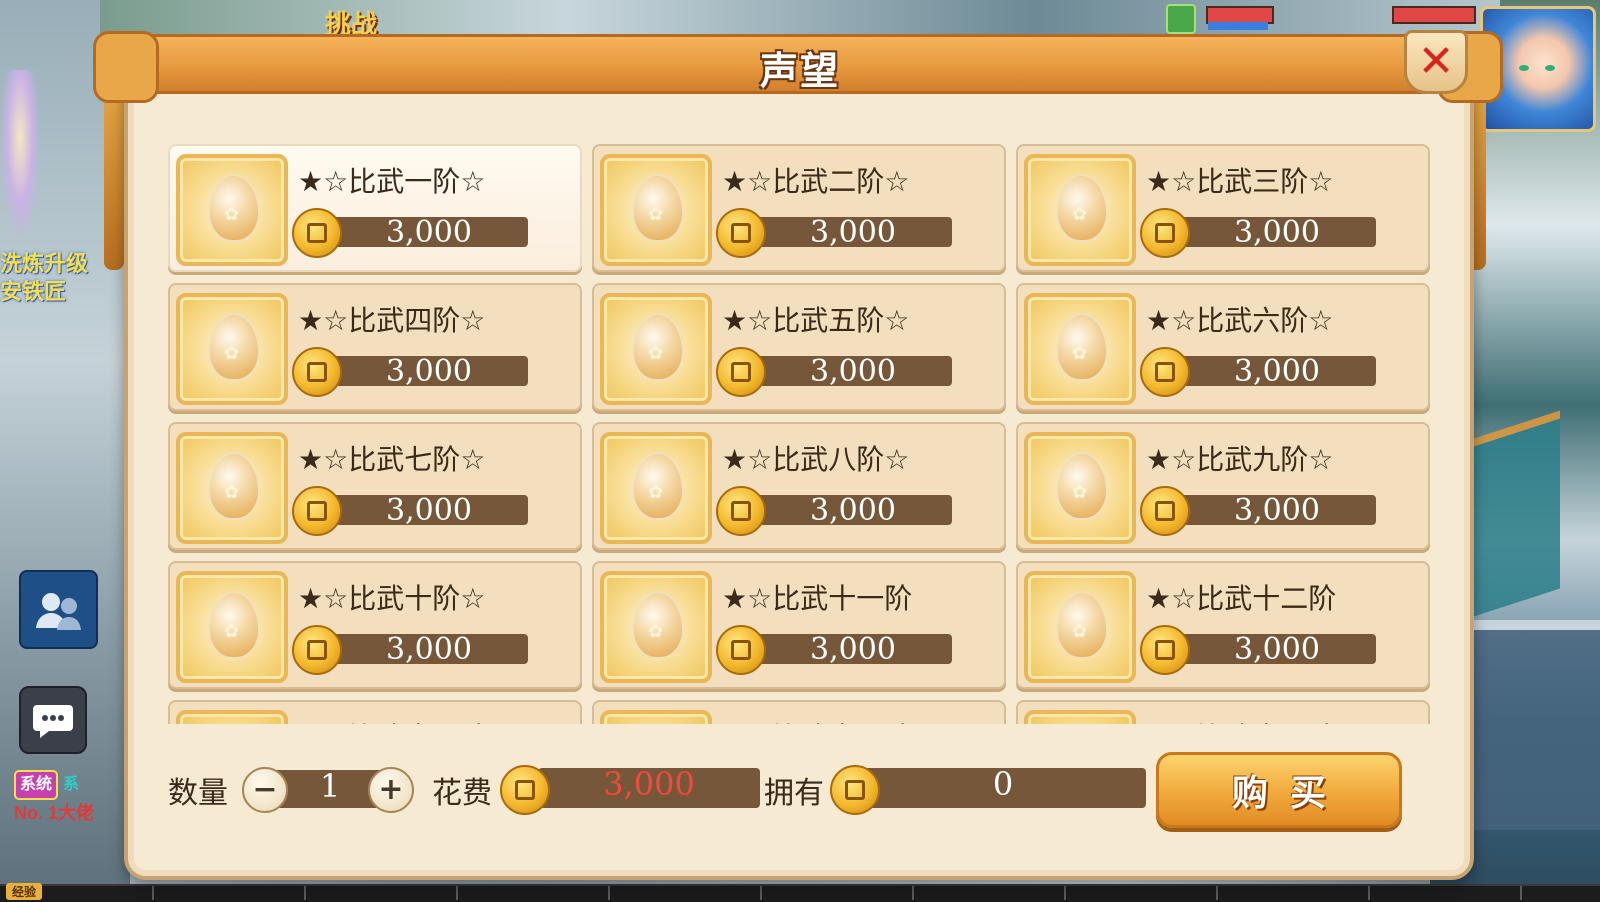 This screenshot has height=902, width=1600. Describe the element at coordinates (816, 459) in the screenshot. I see `item-name: ★☆比武八阶☆` at that location.